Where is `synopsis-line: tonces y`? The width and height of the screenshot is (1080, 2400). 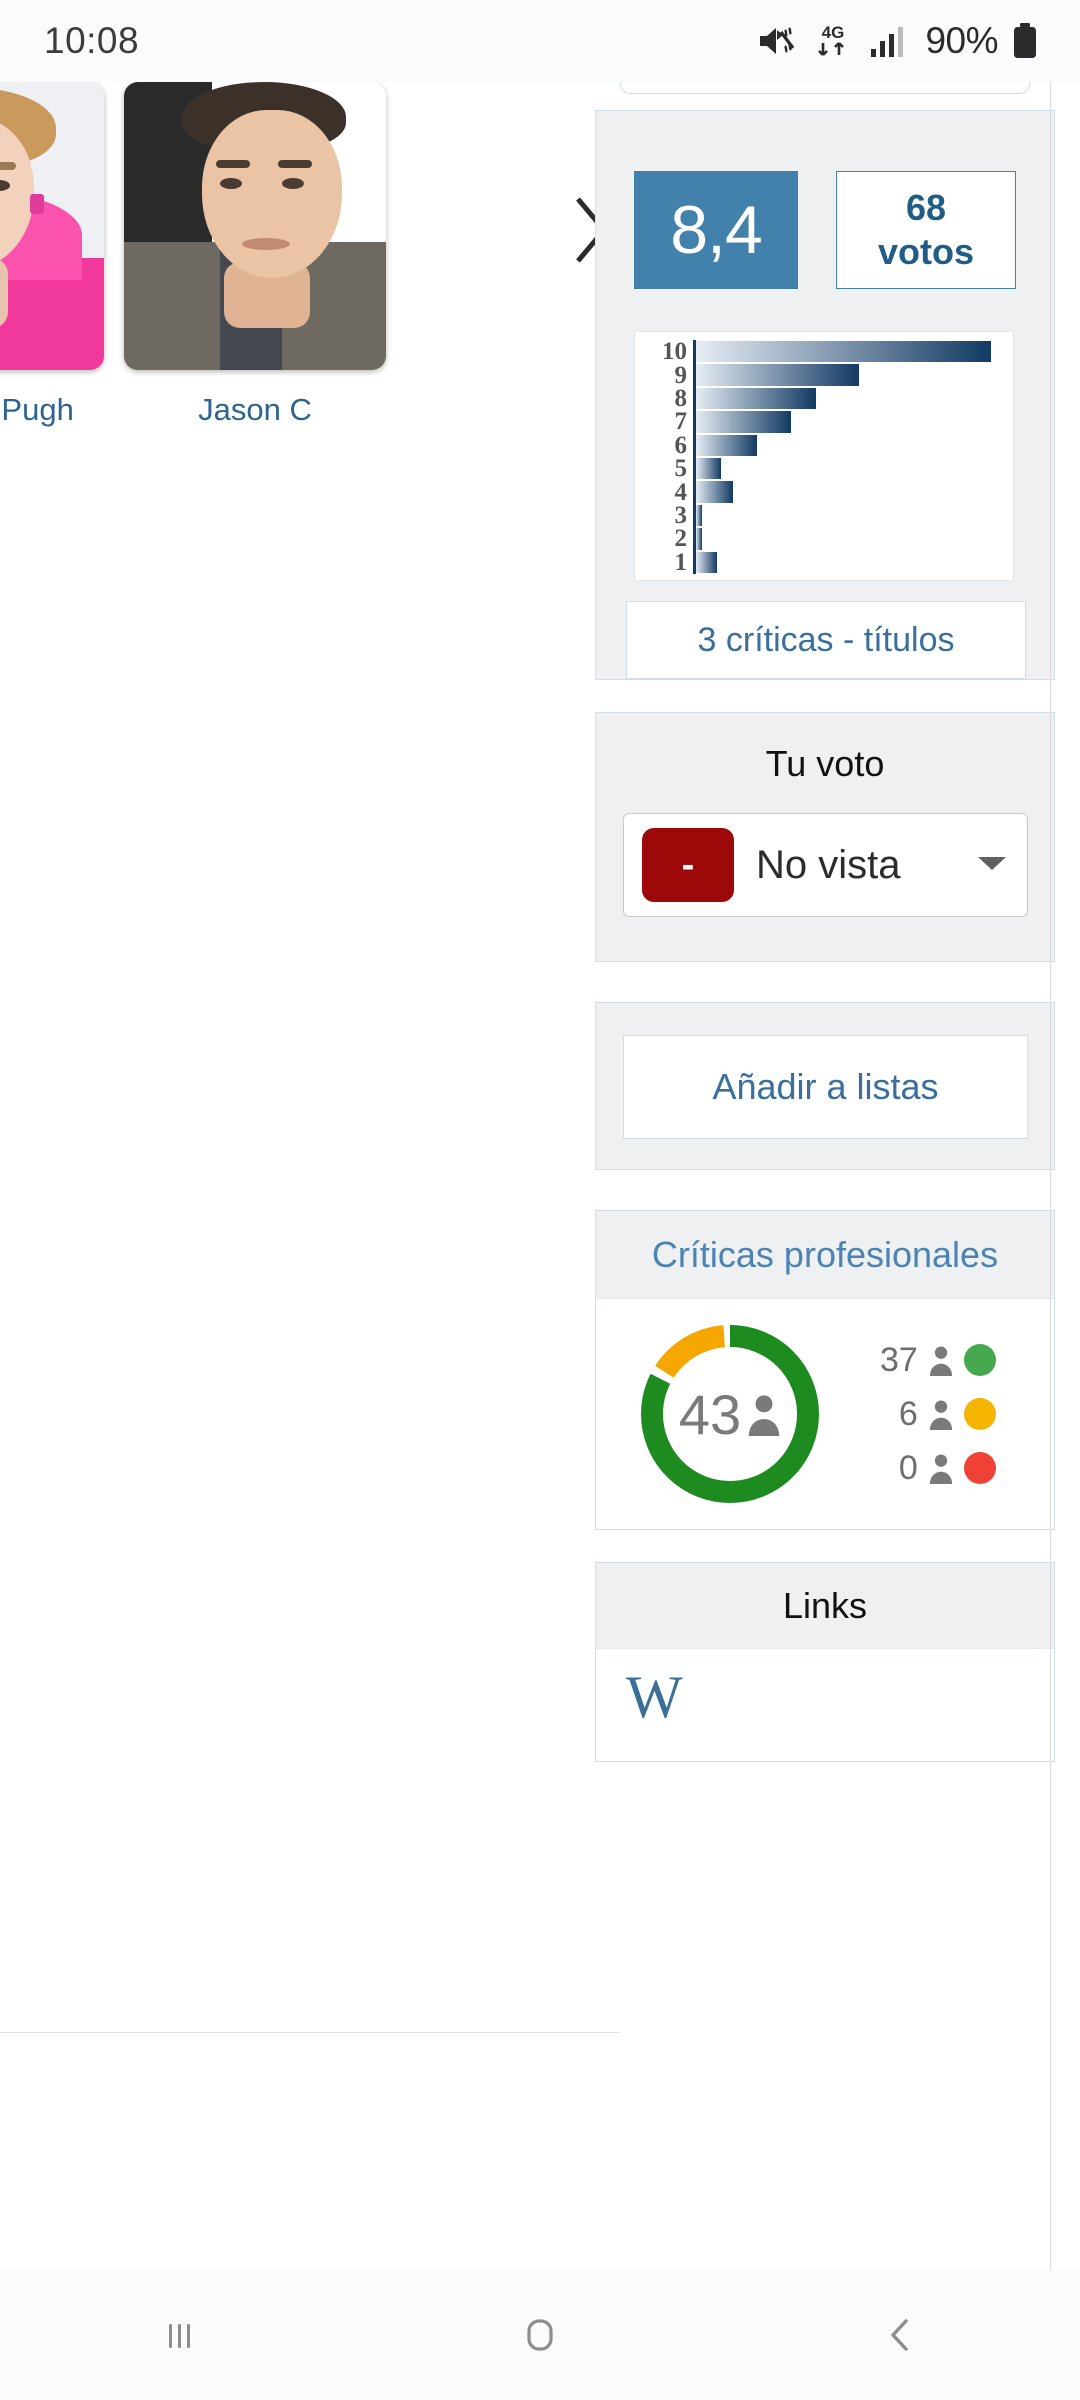
synopsis-line: tonces y is located at coordinates (317, 1460).